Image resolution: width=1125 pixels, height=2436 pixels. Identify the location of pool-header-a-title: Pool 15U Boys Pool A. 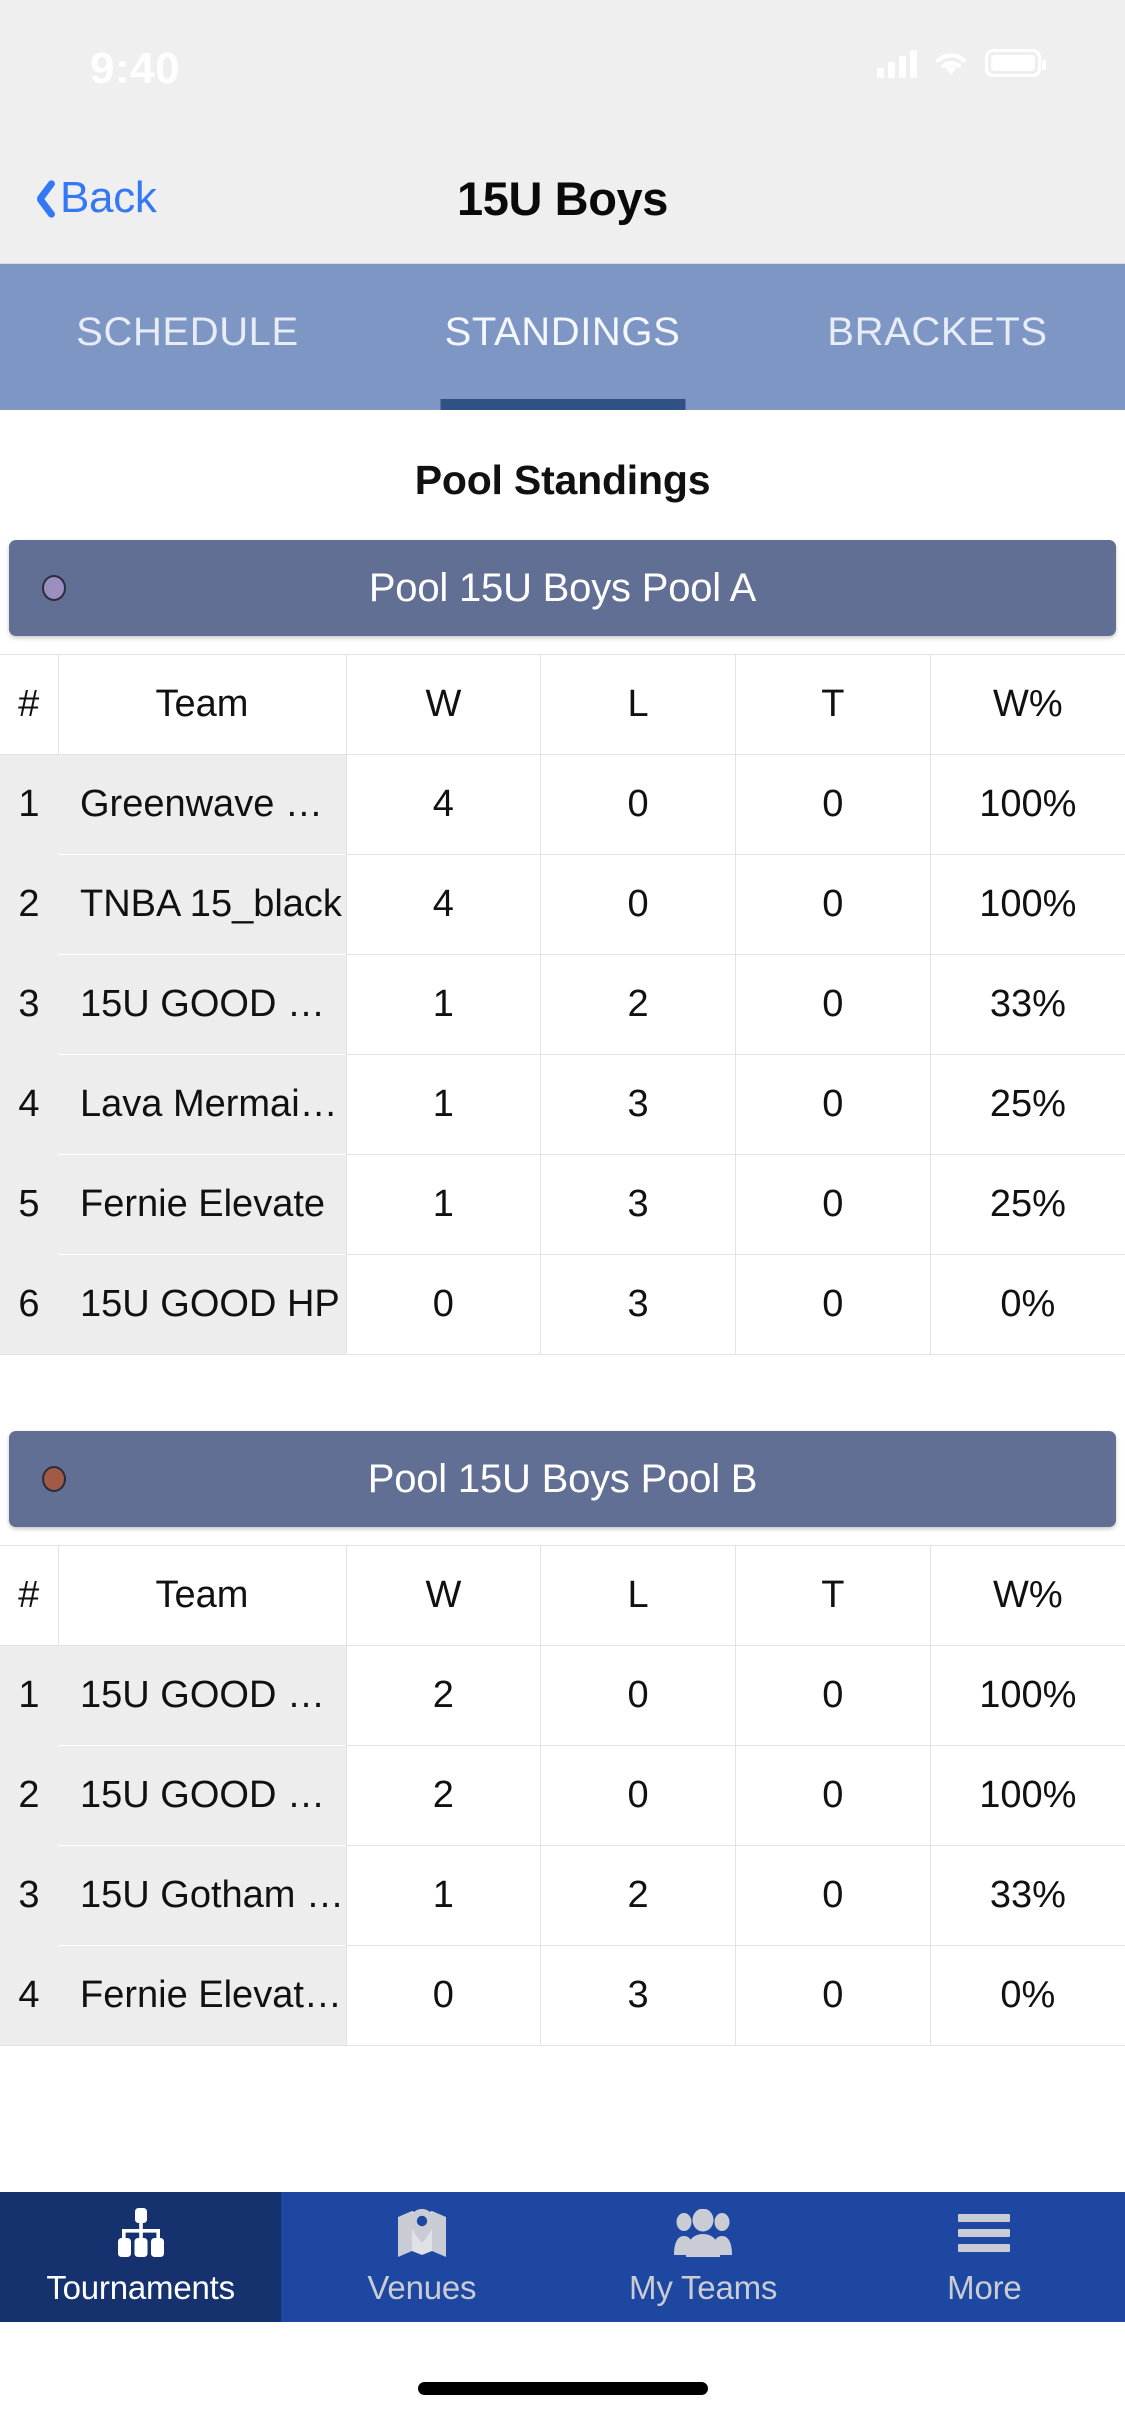
(562, 587).